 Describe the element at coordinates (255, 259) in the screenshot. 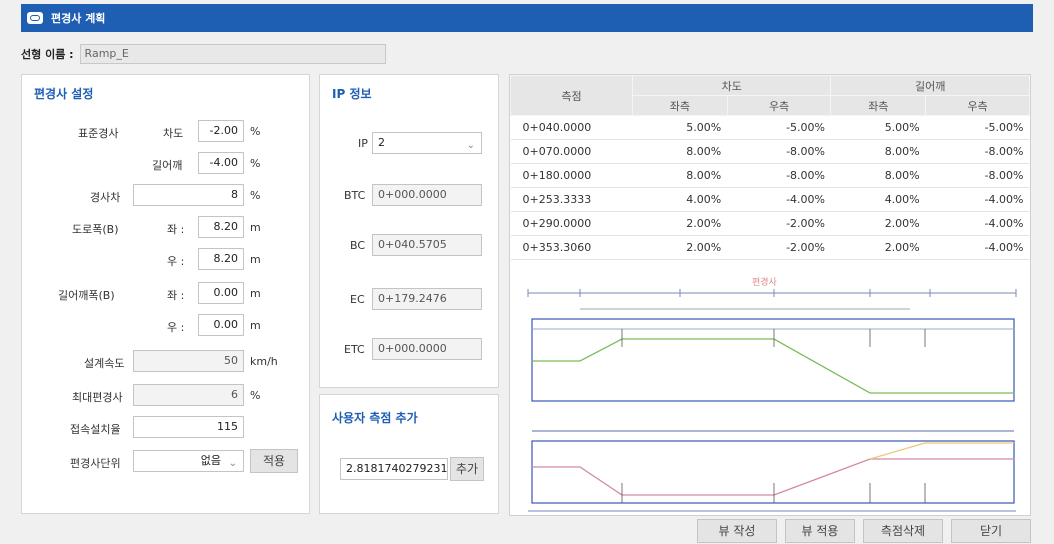

I see `road-width-right-unit: m` at that location.